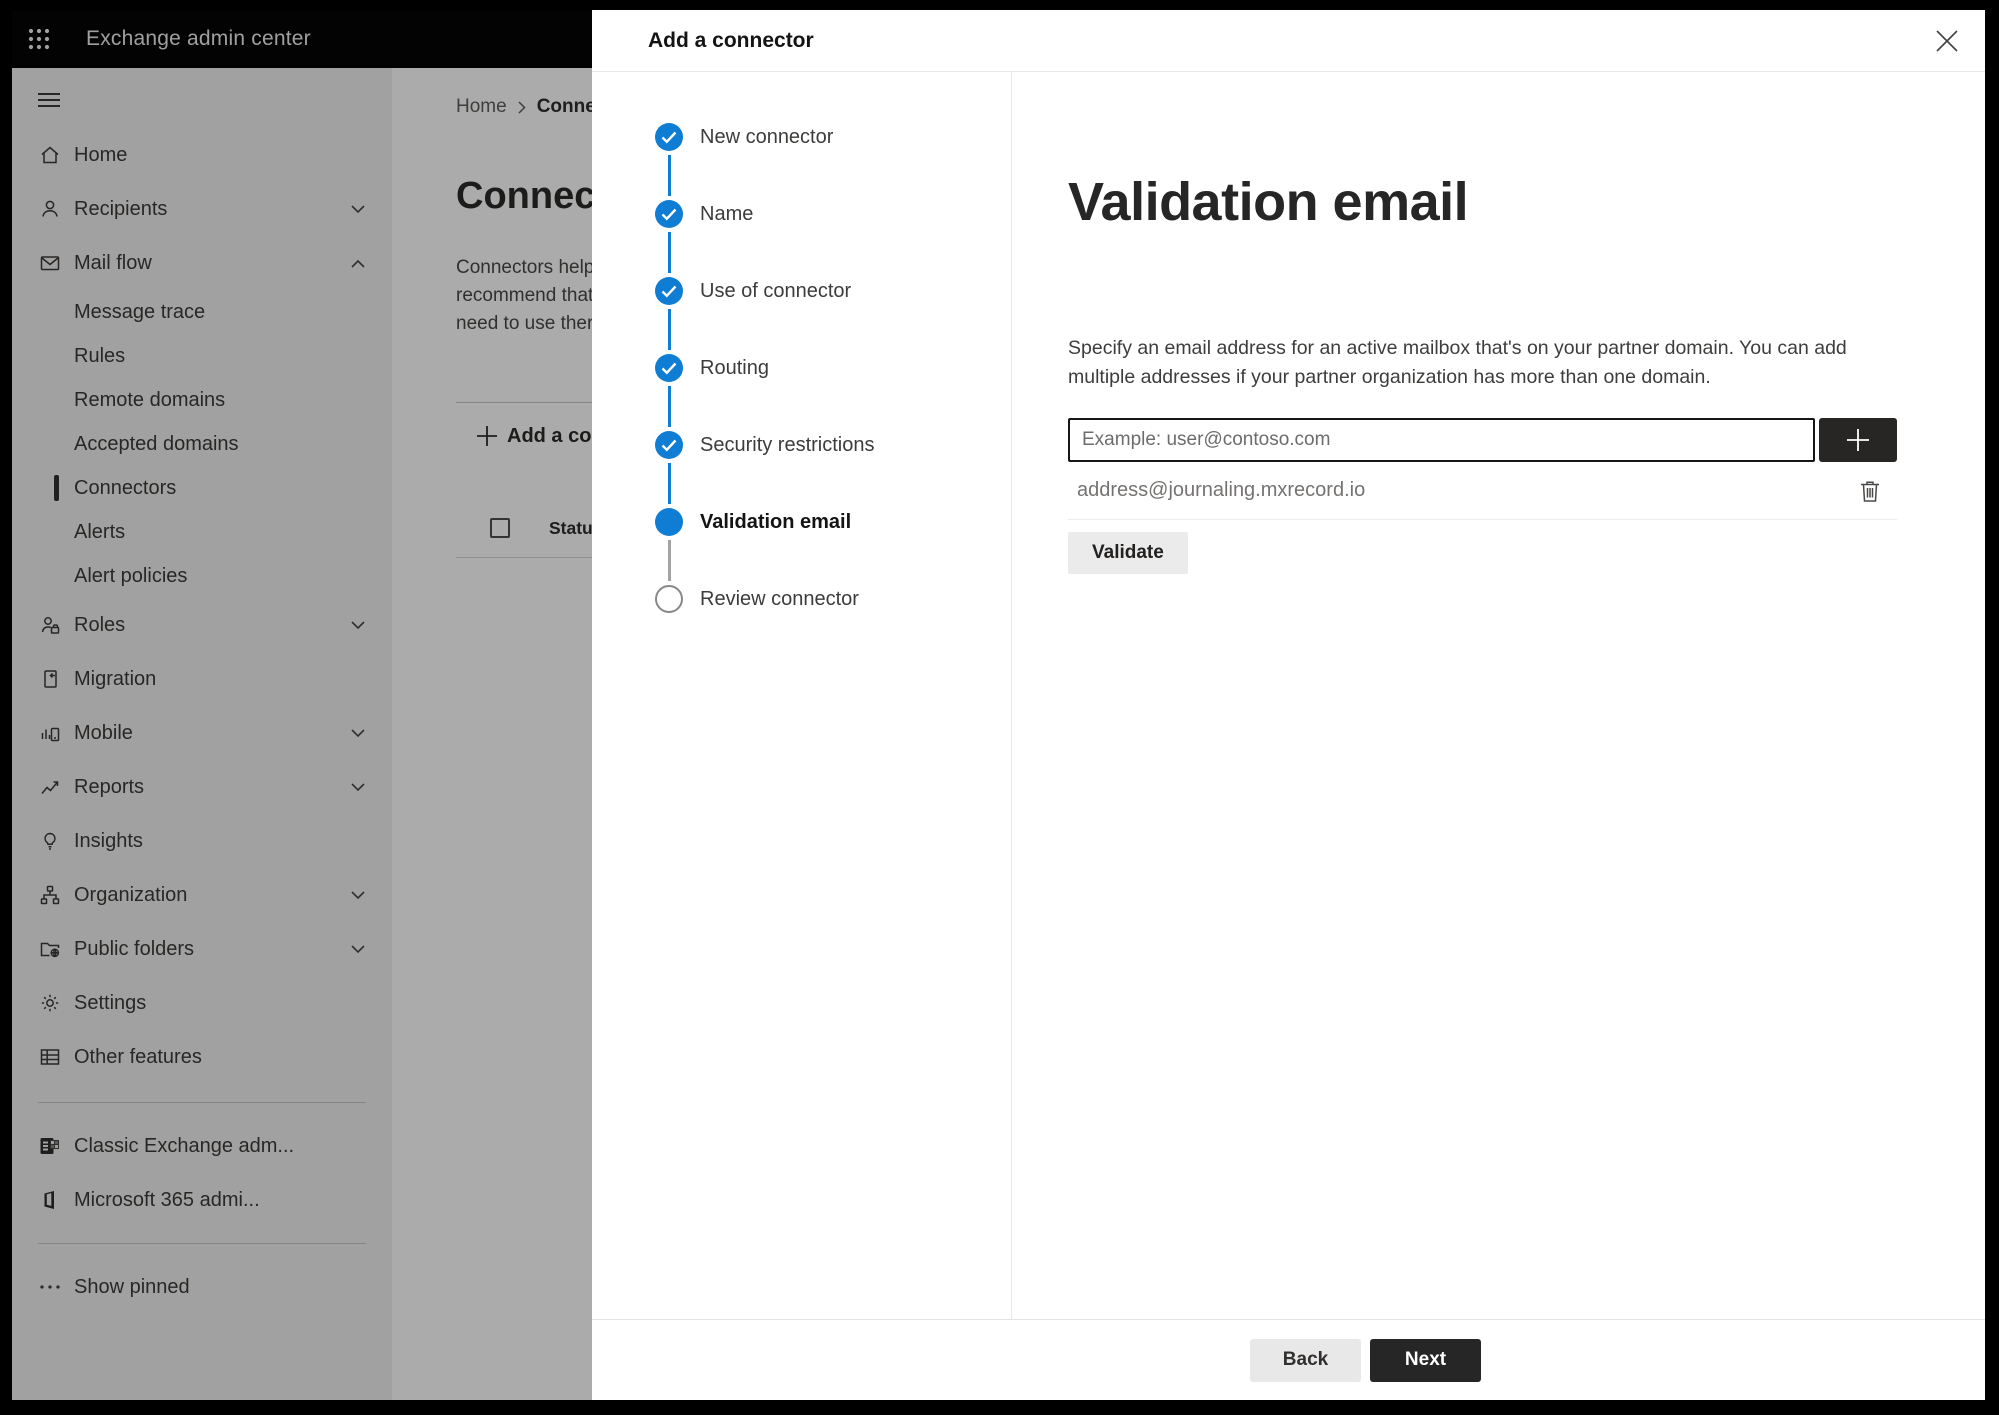 The width and height of the screenshot is (1999, 1415). Describe the element at coordinates (1425, 1360) in the screenshot. I see `next-button: Next` at that location.